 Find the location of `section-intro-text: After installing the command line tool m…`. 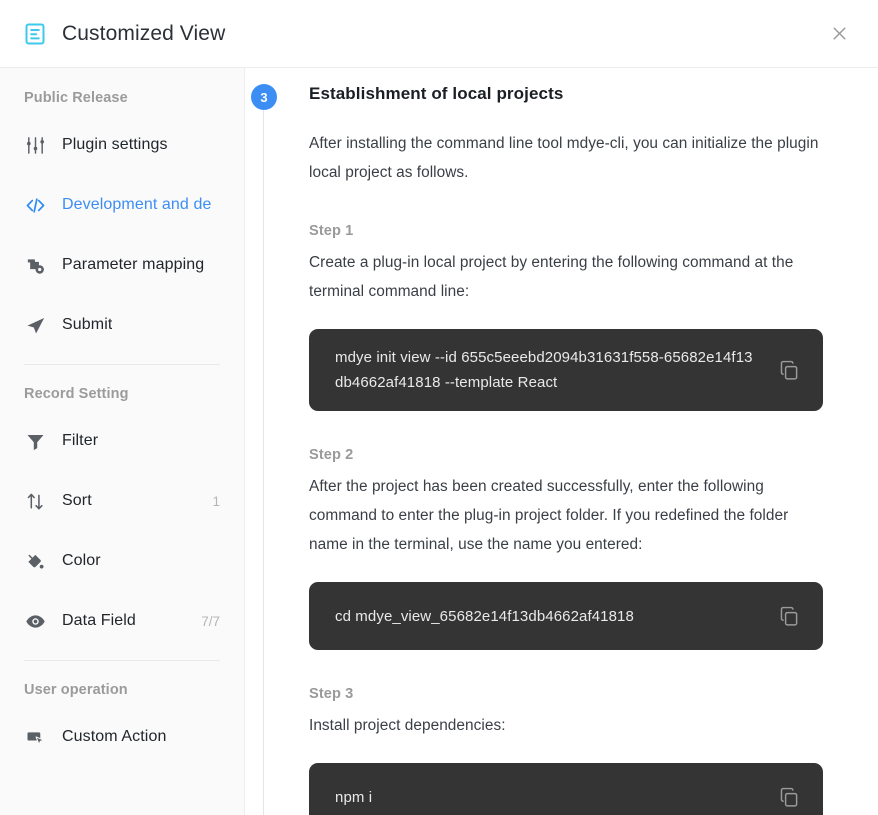

section-intro-text: After installing the command line tool m… is located at coordinates (564, 158).